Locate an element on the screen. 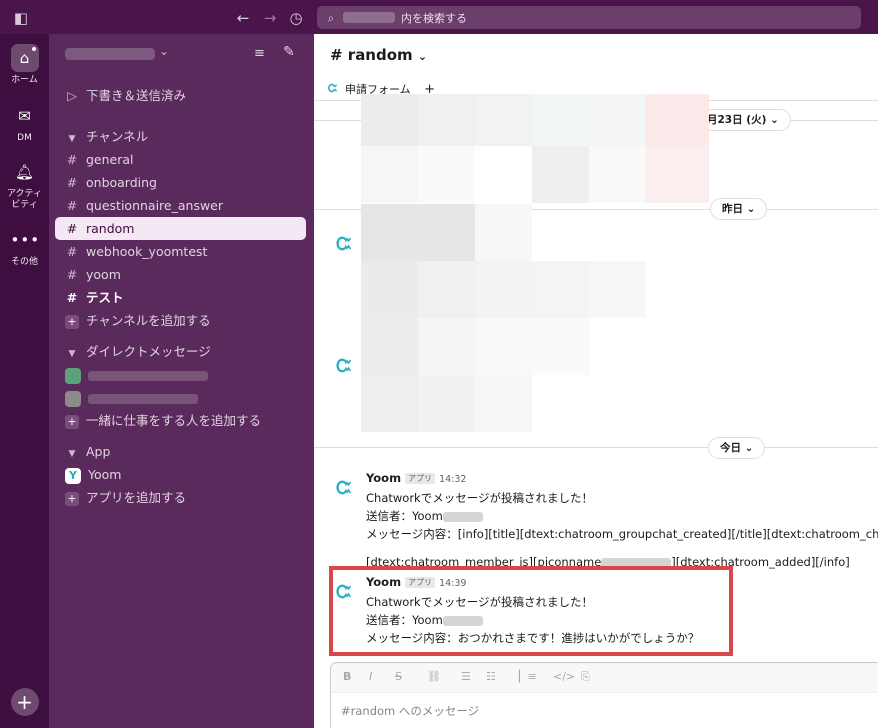 The height and width of the screenshot is (728, 878). sidebar-item-general: # general is located at coordinates (180, 159).